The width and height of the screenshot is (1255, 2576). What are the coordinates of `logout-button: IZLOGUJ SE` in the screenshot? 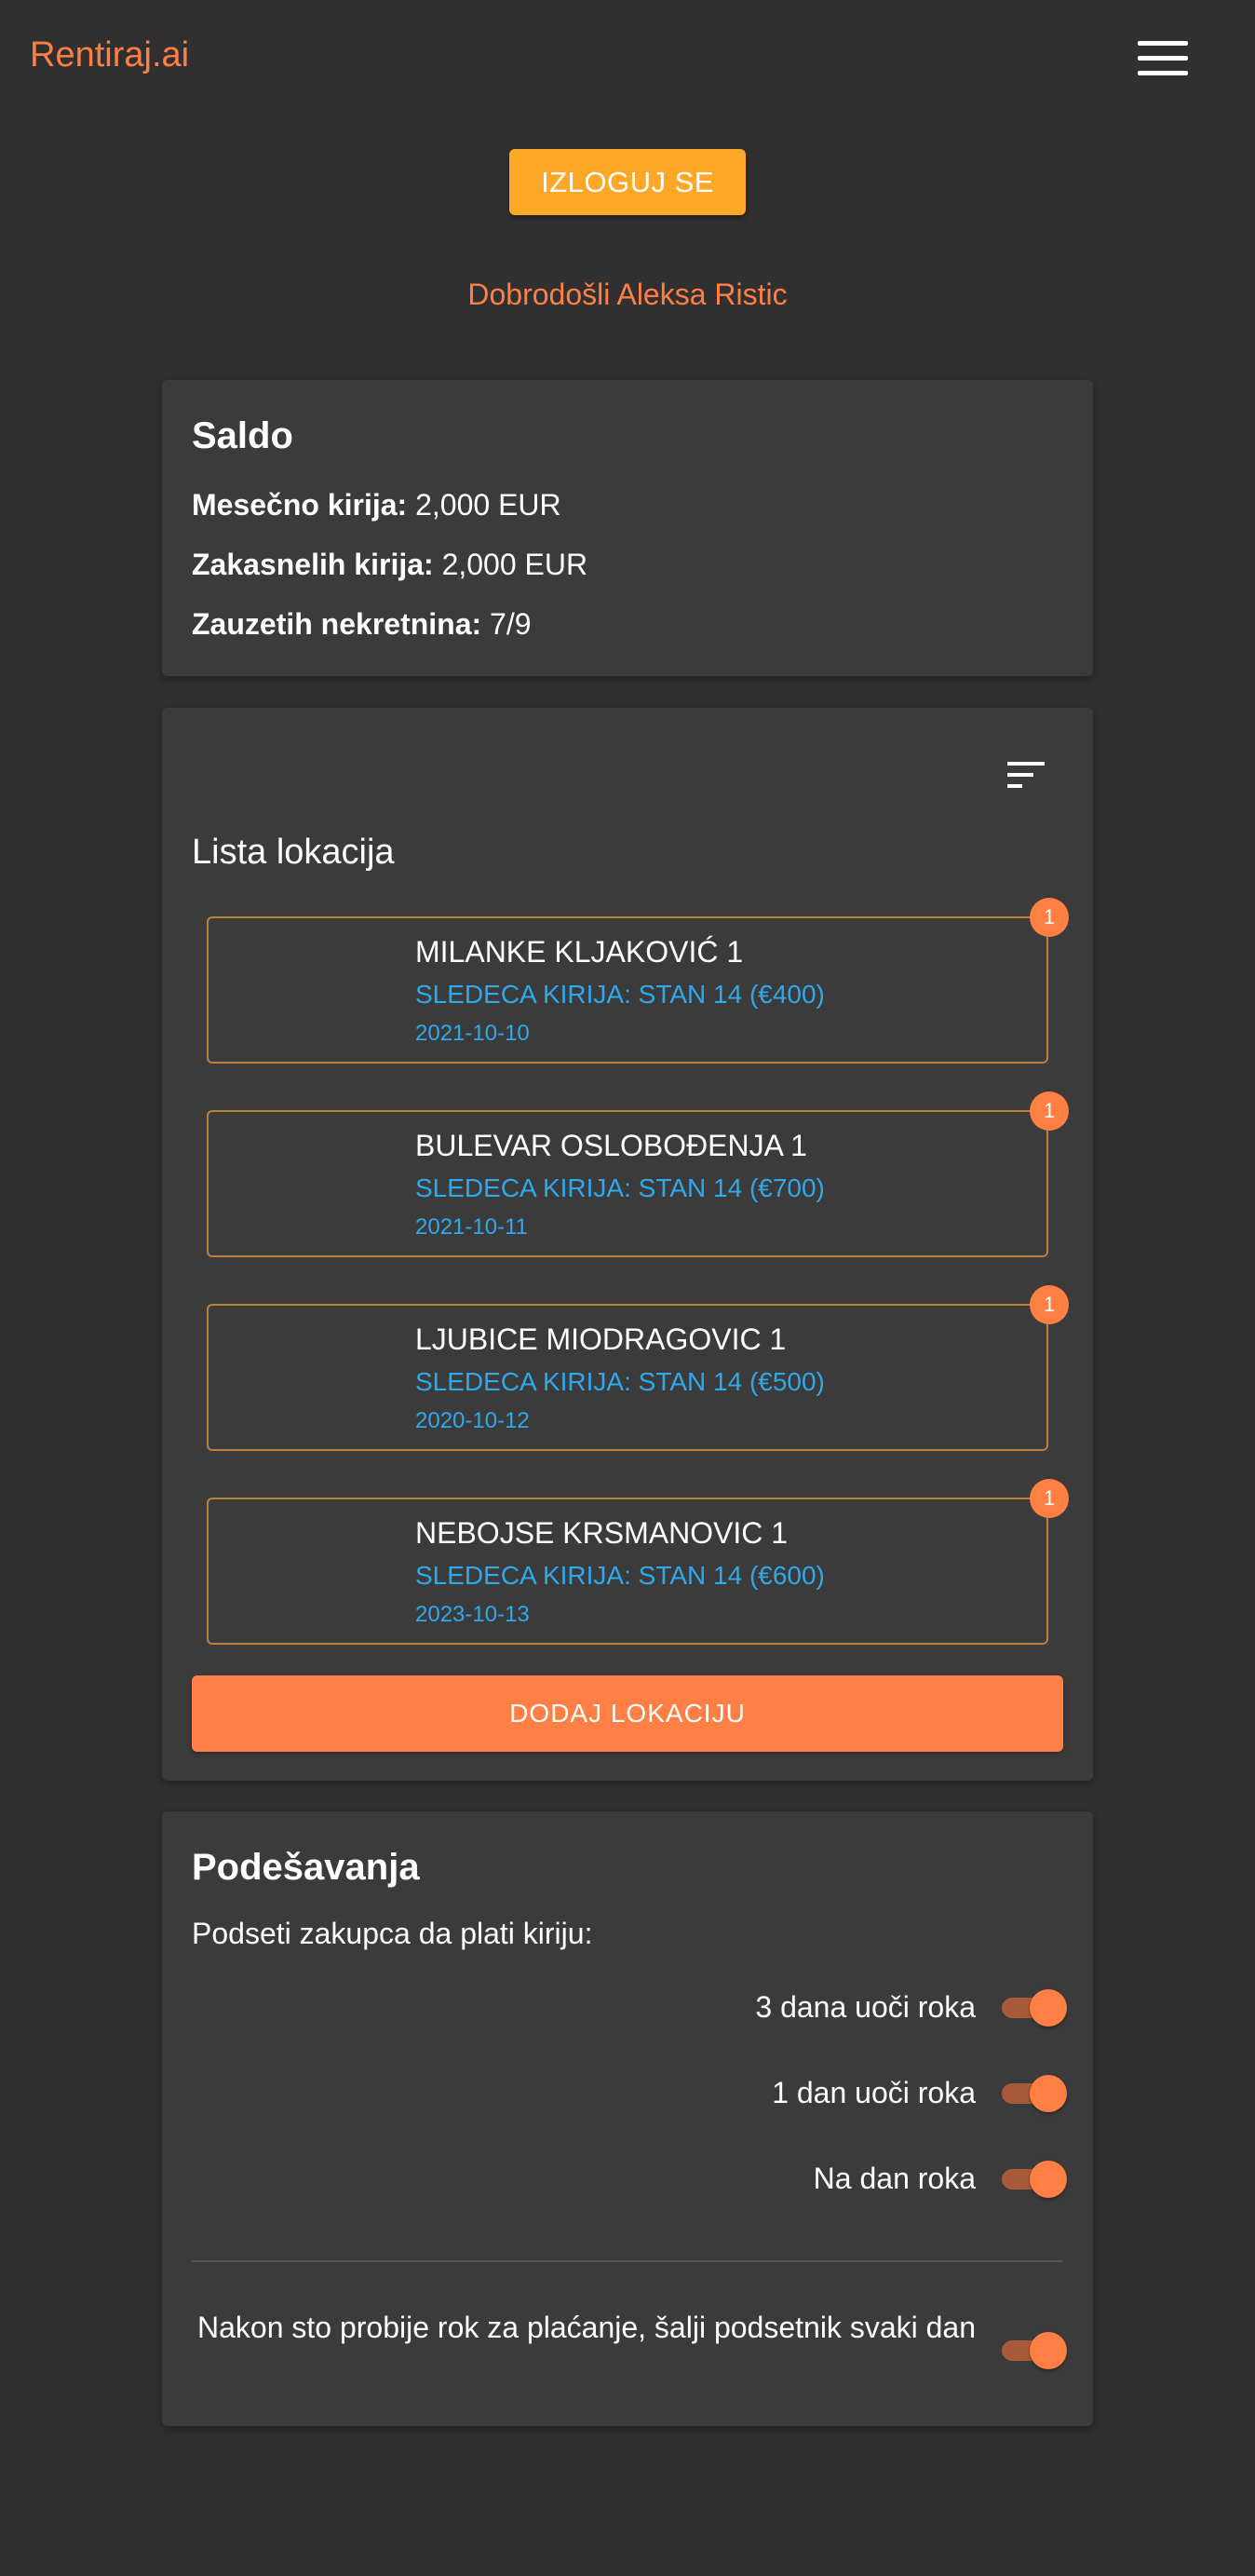 It's located at (627, 182).